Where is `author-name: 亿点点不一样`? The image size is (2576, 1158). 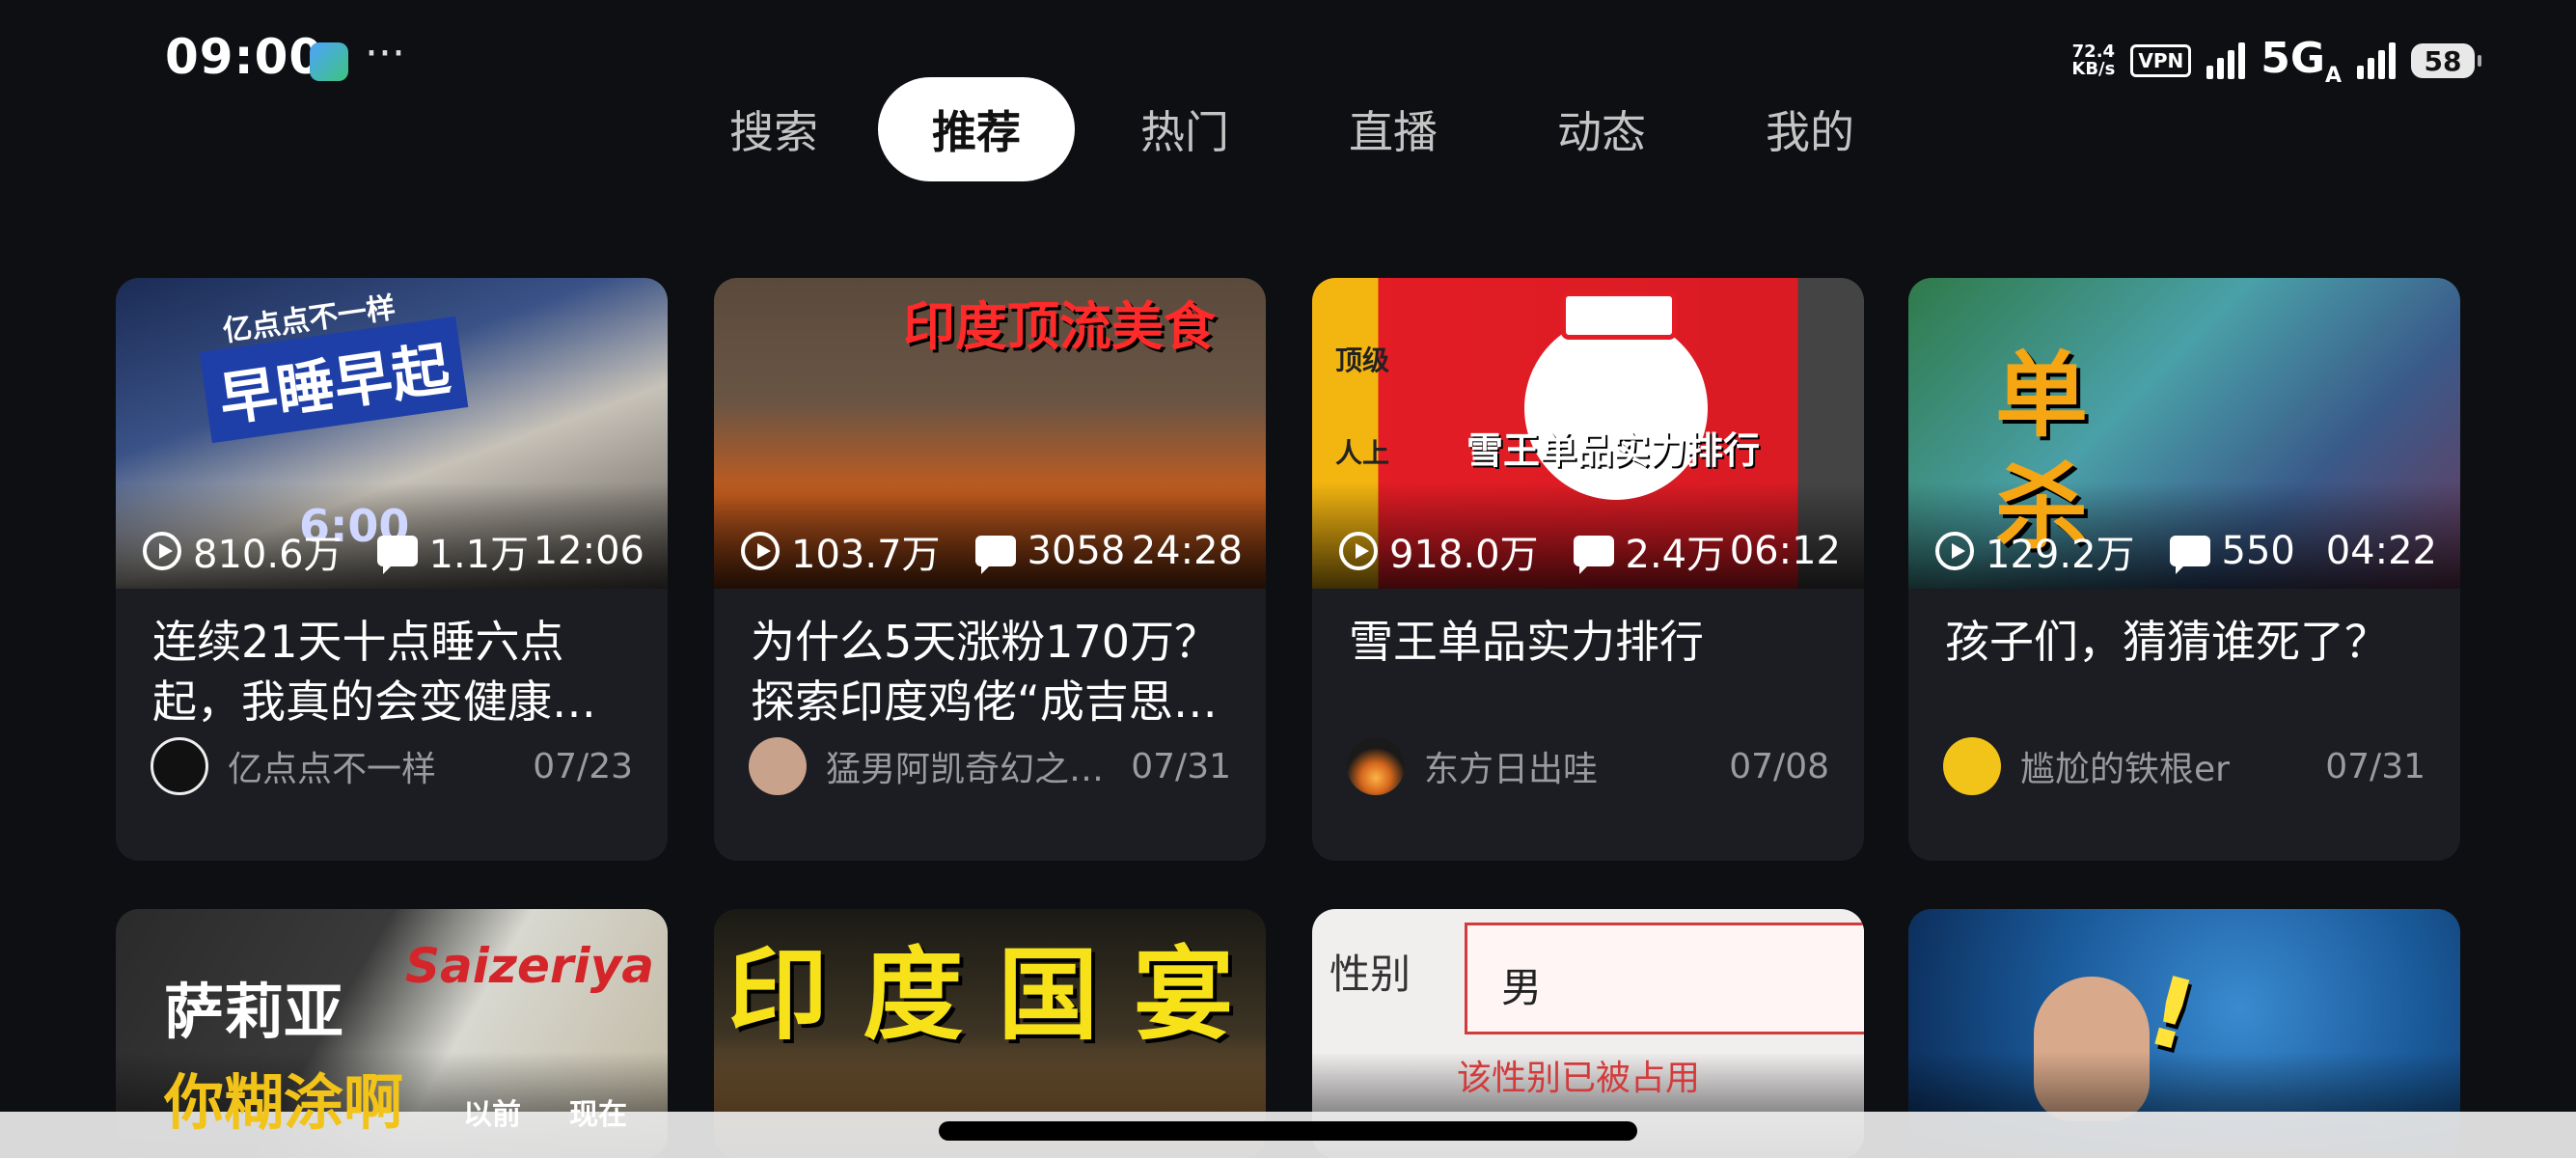 author-name: 亿点点不一样 is located at coordinates (373, 766).